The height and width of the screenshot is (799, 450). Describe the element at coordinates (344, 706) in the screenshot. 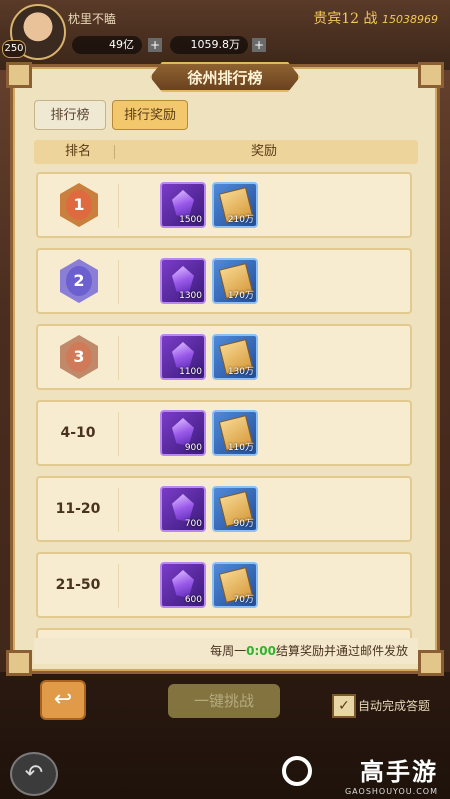

I see `auto-answer-checkbox: ✓` at that location.